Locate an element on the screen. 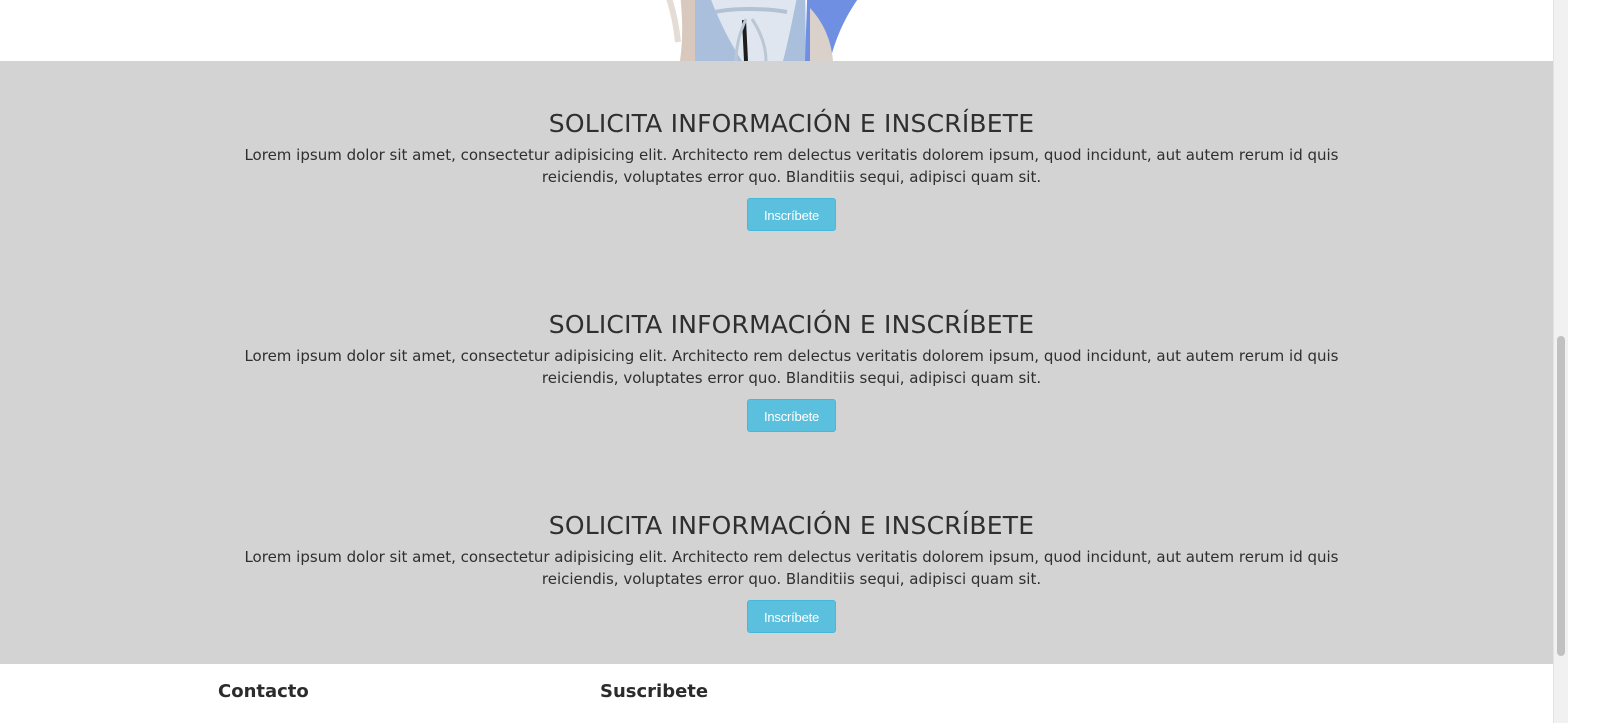  cta-section-2-title: SOLICITA INFORMACIÓN E INSCRÍBETE is located at coordinates (791, 324).